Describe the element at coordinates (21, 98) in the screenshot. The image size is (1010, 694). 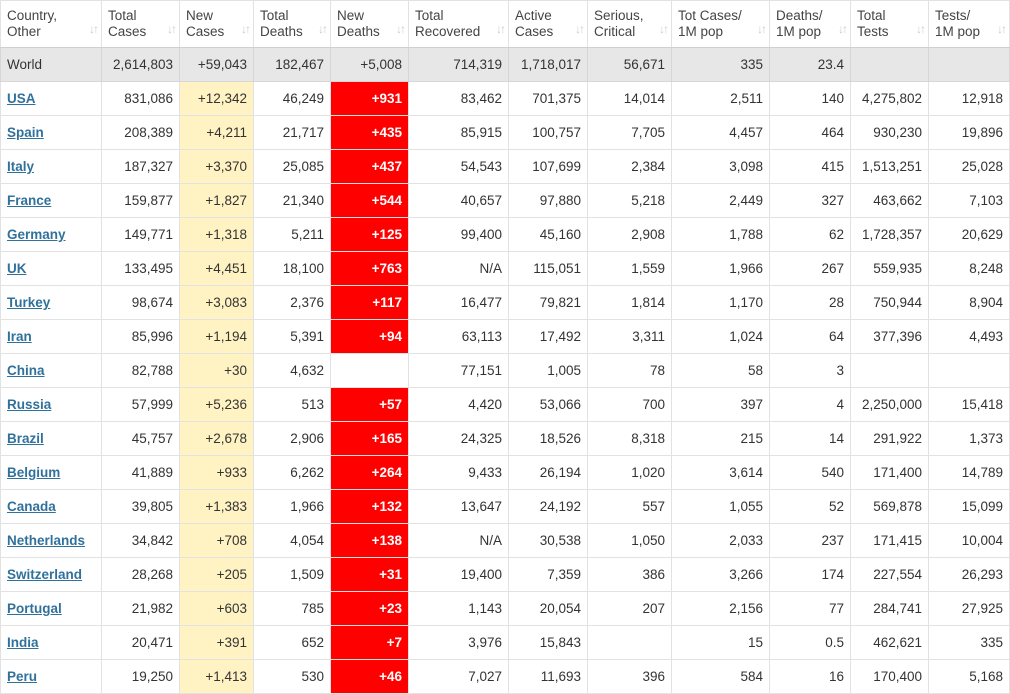
I see `country-link: USA` at that location.